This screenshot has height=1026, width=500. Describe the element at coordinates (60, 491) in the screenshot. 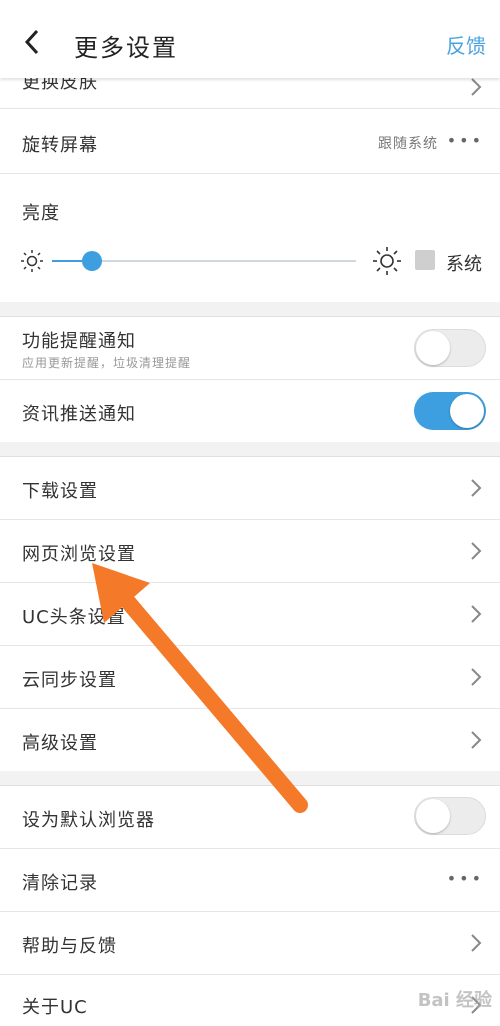

I see `download-settings-label: 下载设置` at that location.